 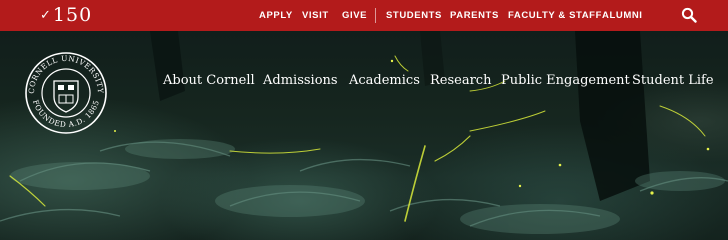 I want to click on top-nav-divider, so click(x=375, y=15).